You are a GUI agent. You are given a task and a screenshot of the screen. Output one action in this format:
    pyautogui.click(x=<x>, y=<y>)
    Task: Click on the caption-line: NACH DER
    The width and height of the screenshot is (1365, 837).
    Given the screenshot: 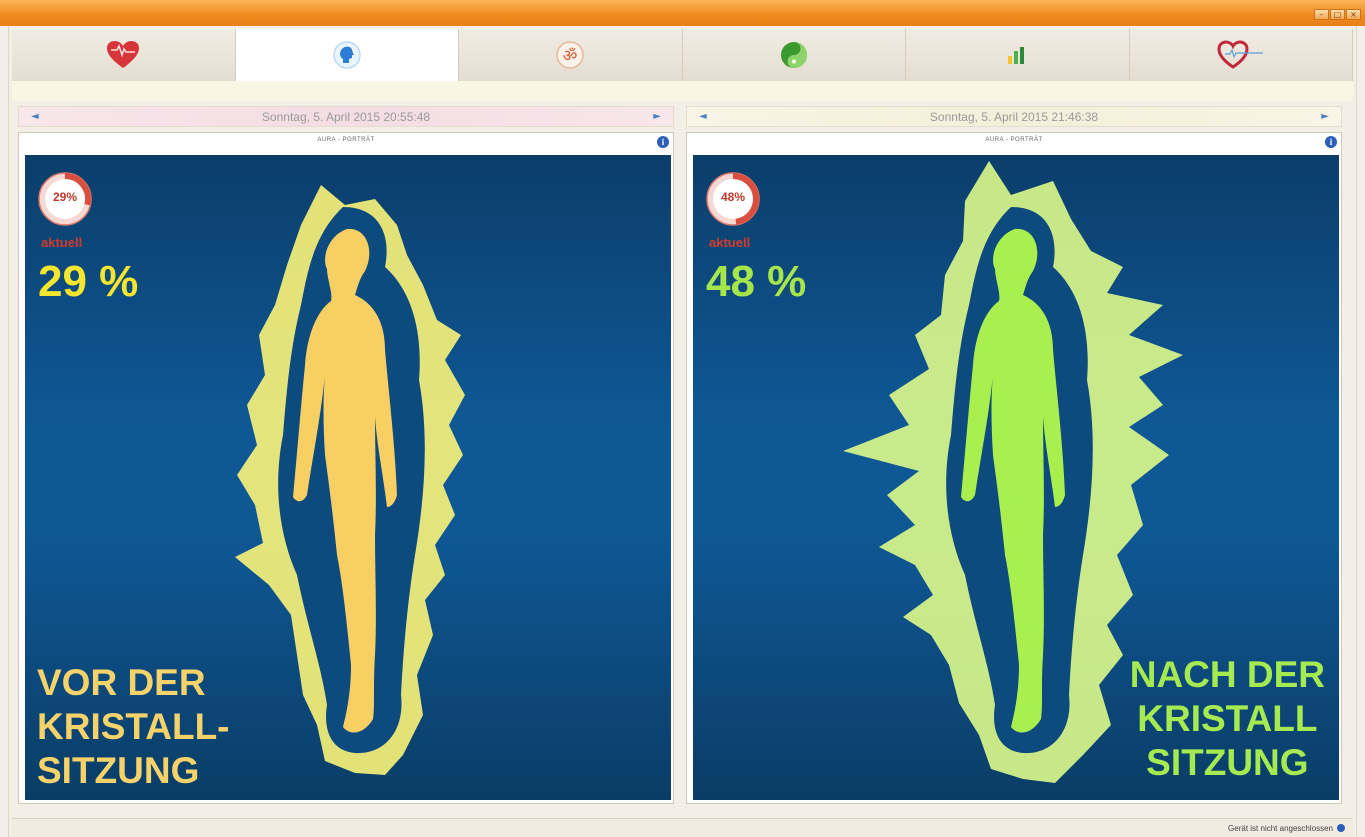 What is the action you would take?
    pyautogui.click(x=1227, y=674)
    